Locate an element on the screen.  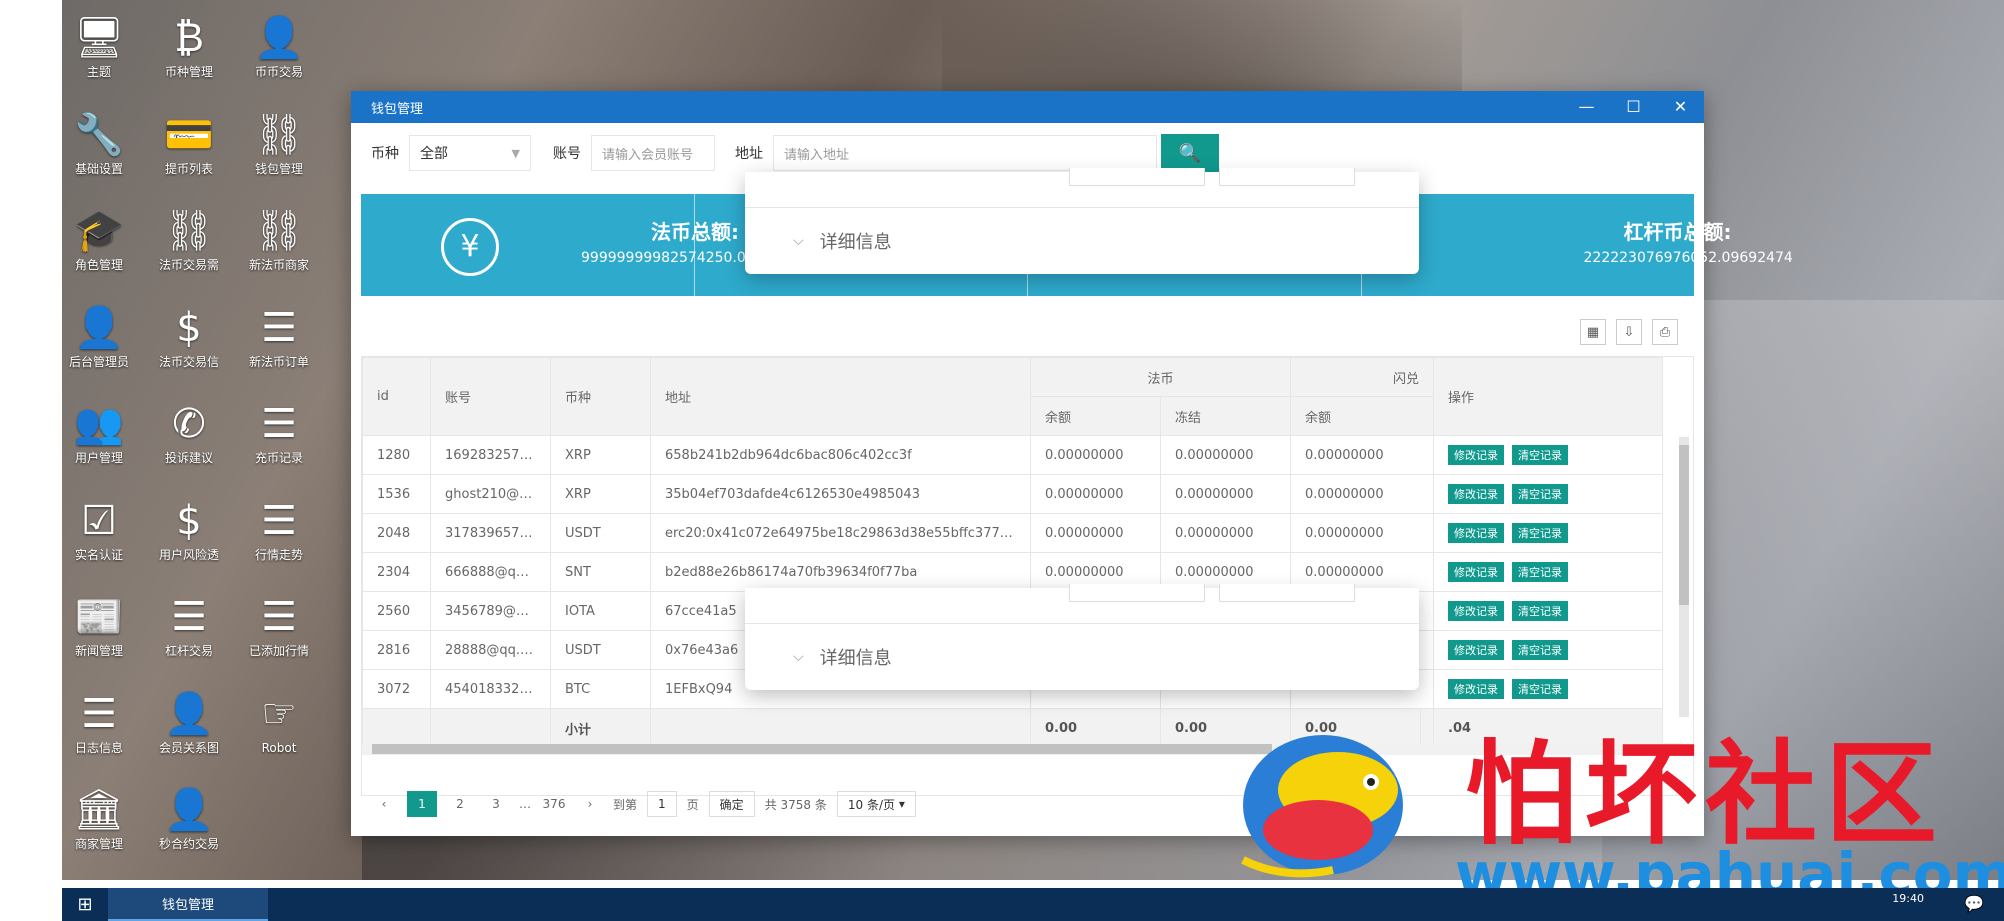
desktop-icon-16: $ 用户风险透 is located at coordinates (189, 530).